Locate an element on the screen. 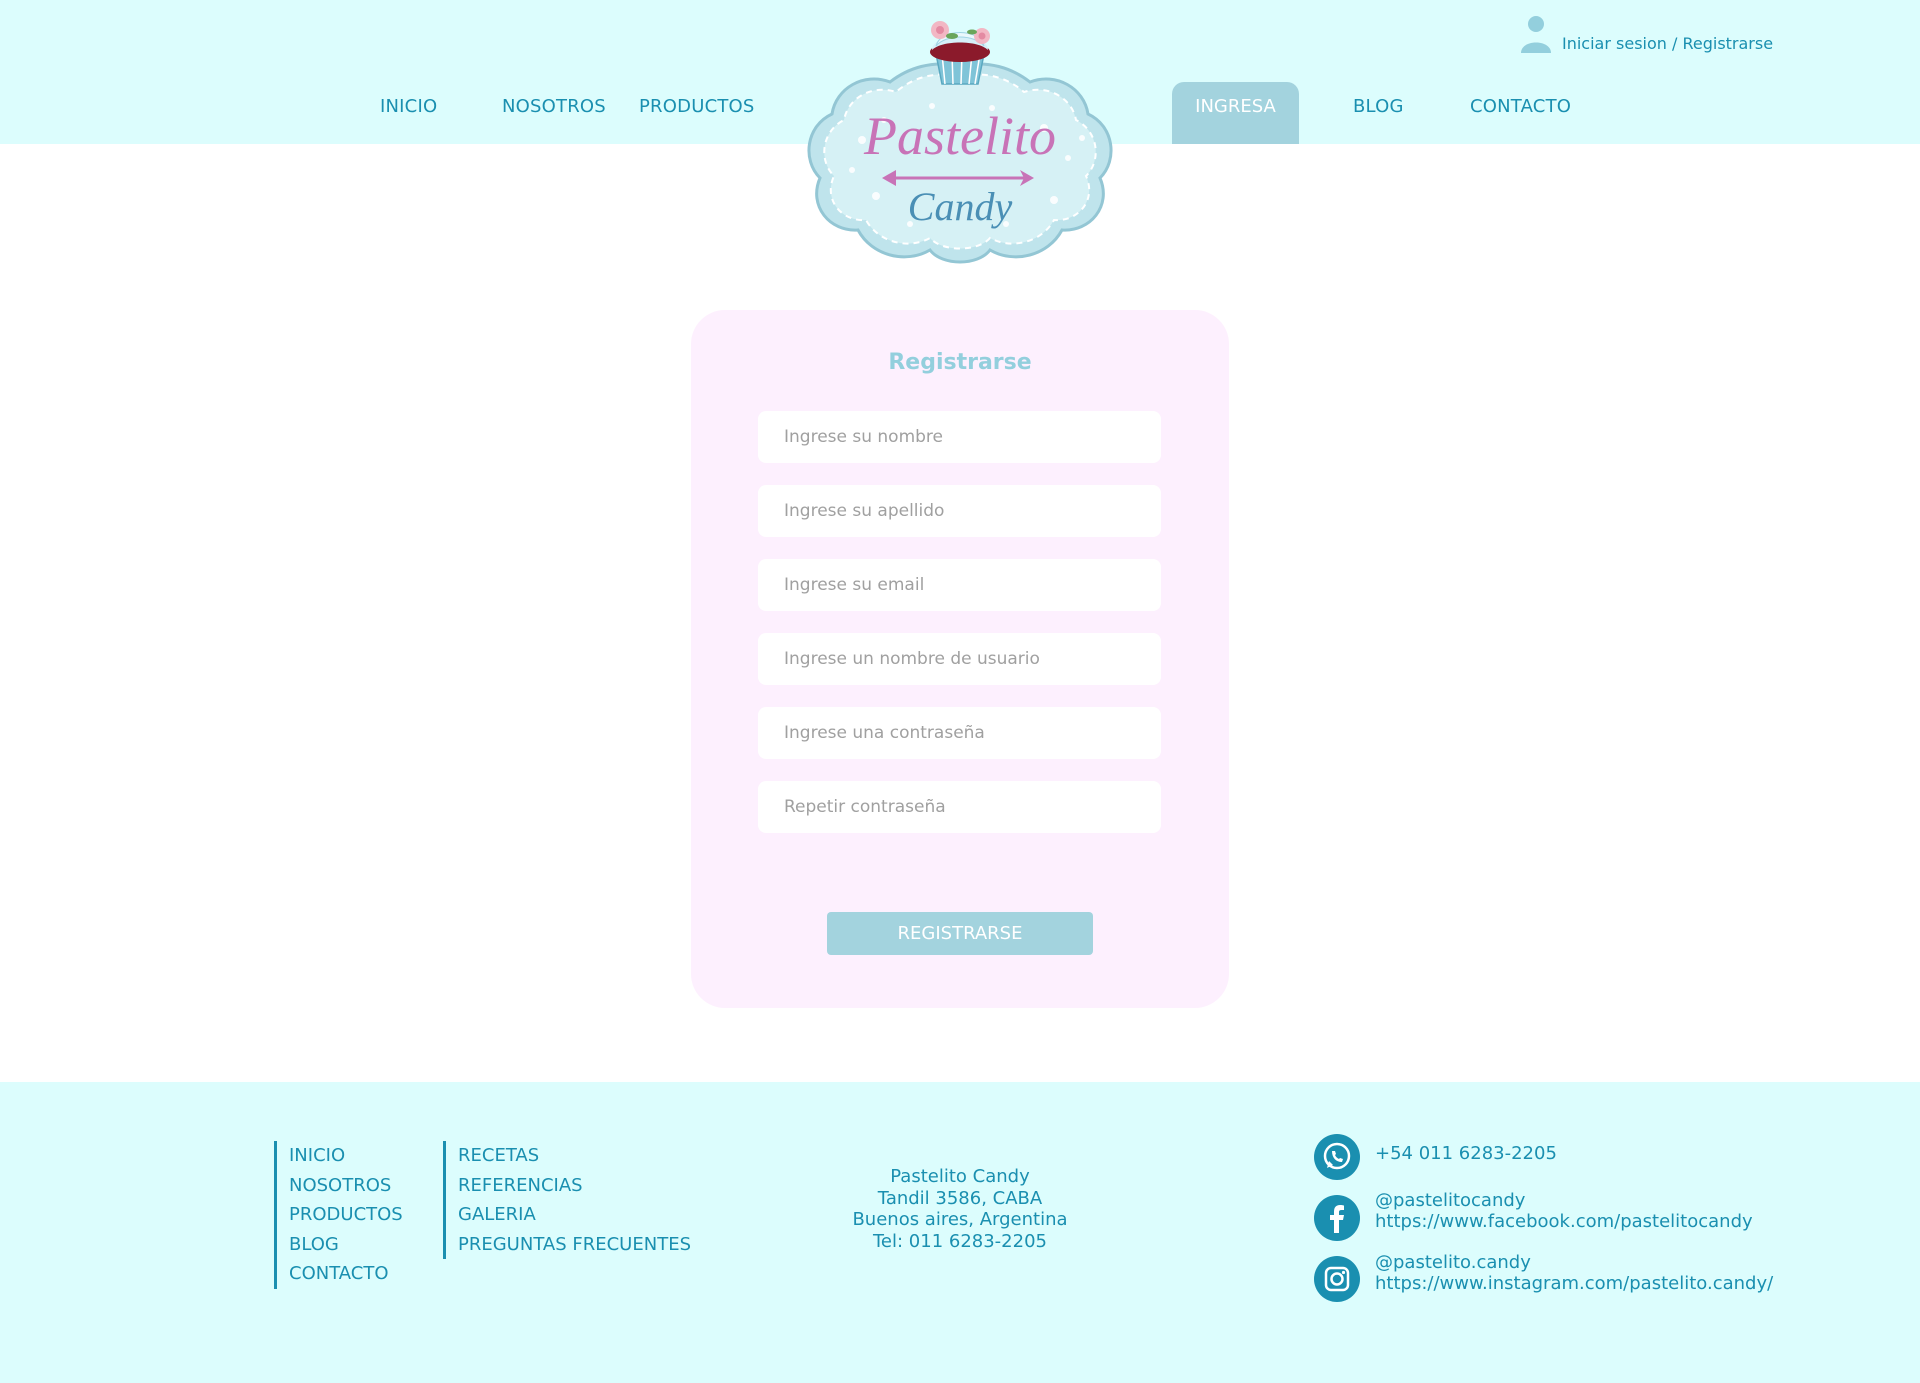 The image size is (1920, 1383). footer-link-recetas: RECETAS is located at coordinates (574, 1156).